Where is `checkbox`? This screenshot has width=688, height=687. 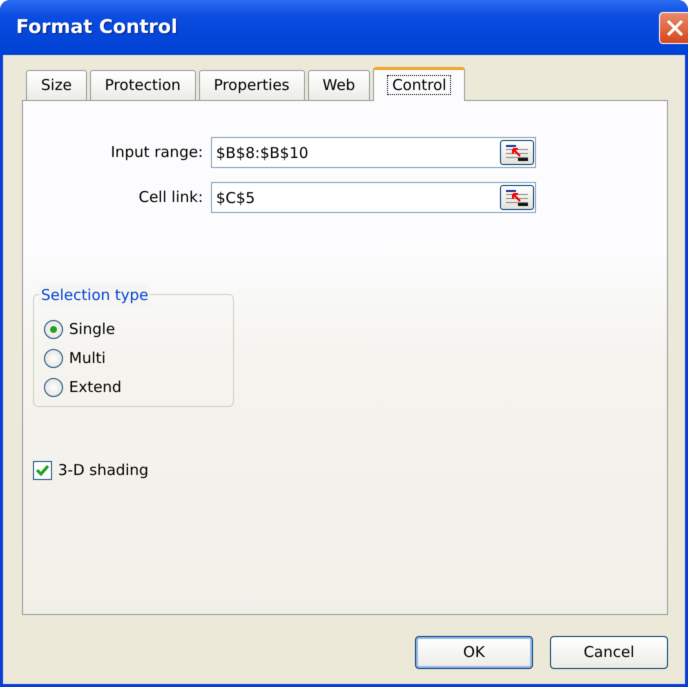 checkbox is located at coordinates (42, 470).